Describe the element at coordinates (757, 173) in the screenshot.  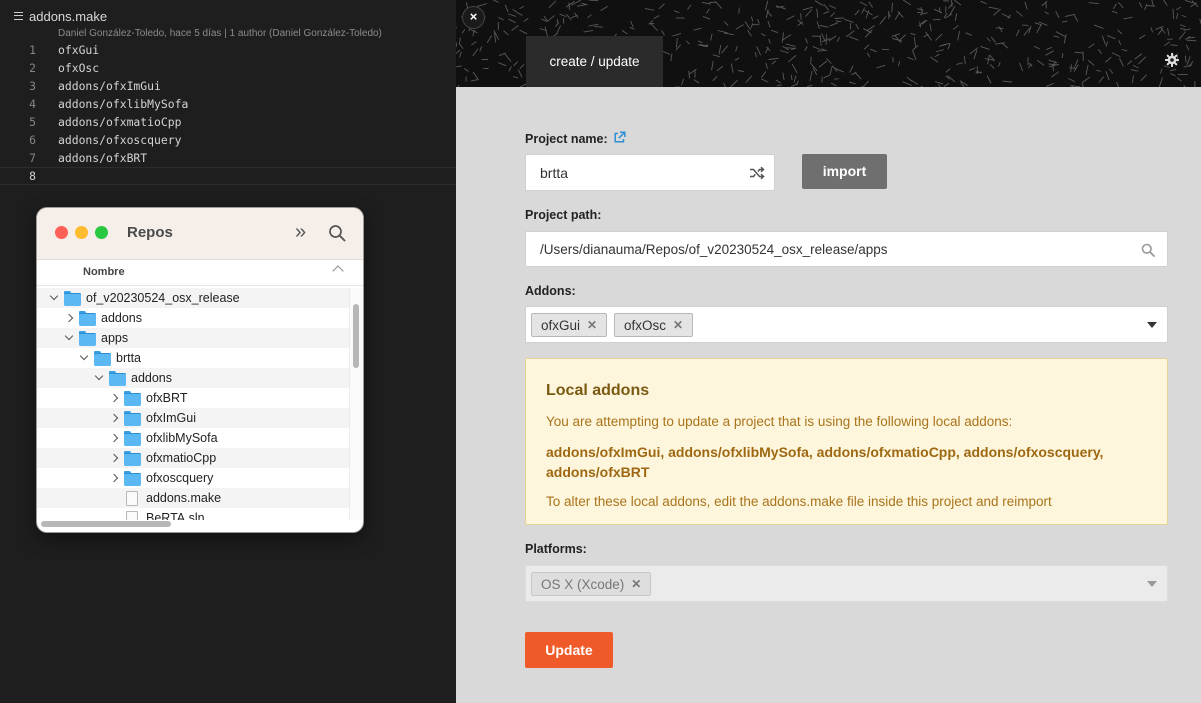
I see `shuffle-icon` at that location.